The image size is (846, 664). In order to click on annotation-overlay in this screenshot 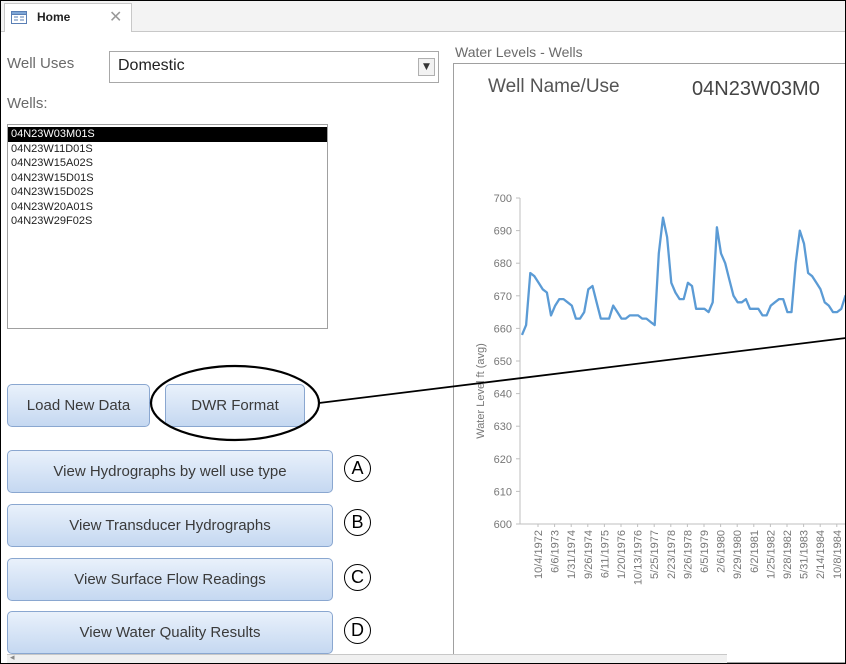, I will do `click(497, 389)`.